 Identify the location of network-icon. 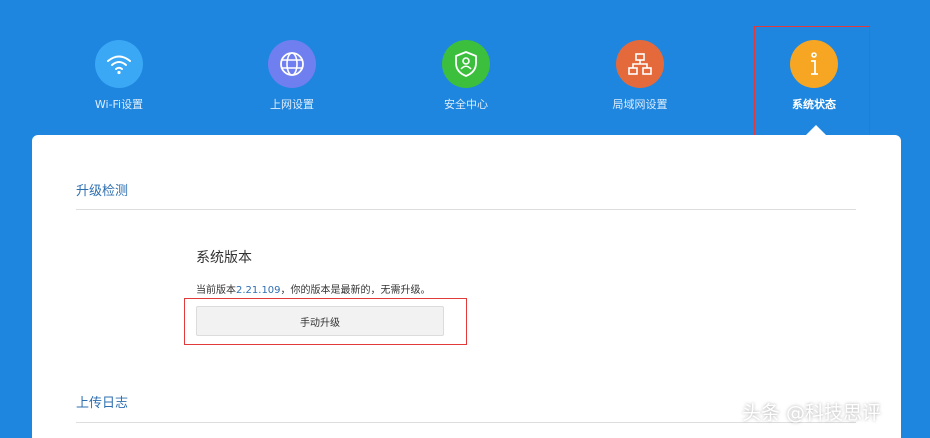
(640, 64).